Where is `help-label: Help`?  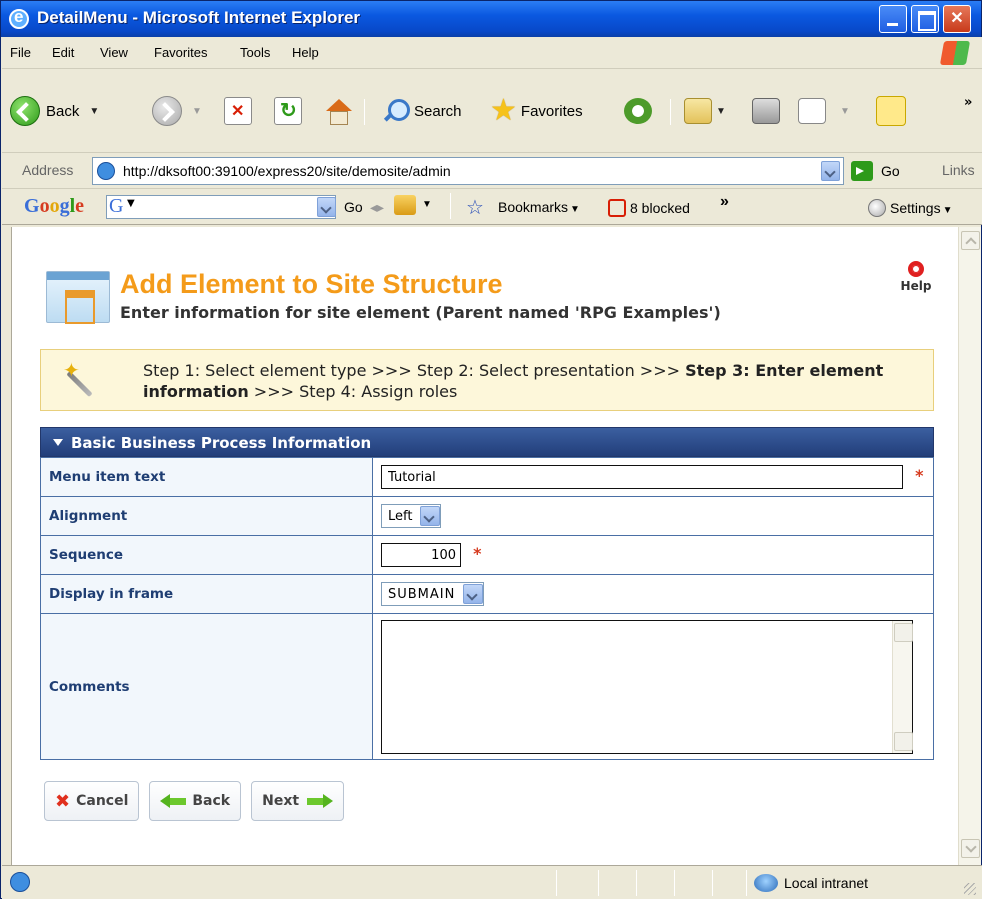
help-label: Help is located at coordinates (916, 286).